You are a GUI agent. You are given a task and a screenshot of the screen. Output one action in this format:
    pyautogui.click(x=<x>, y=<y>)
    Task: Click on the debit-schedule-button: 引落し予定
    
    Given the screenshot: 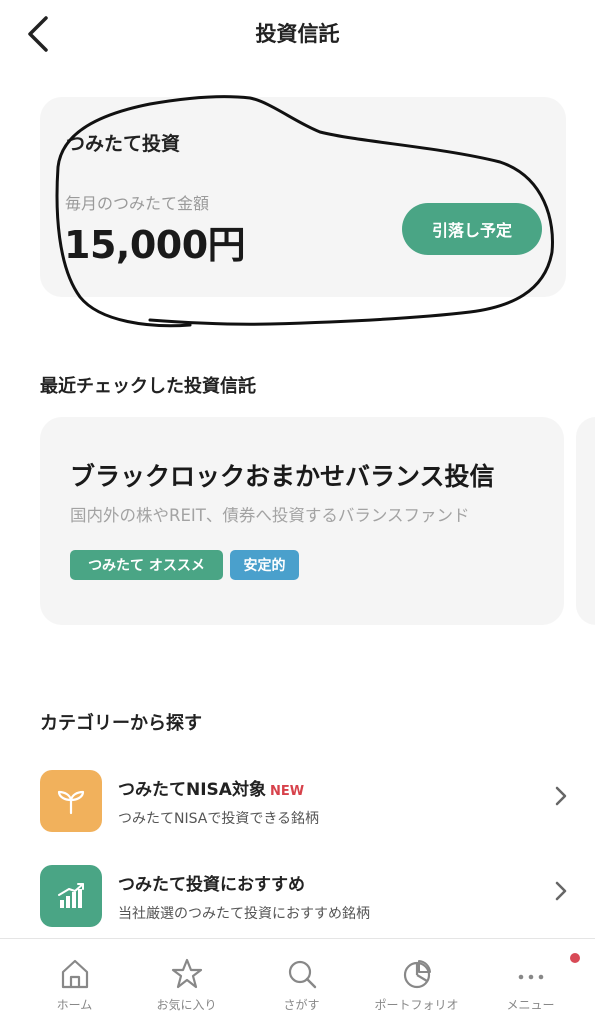 What is the action you would take?
    pyautogui.click(x=472, y=229)
    